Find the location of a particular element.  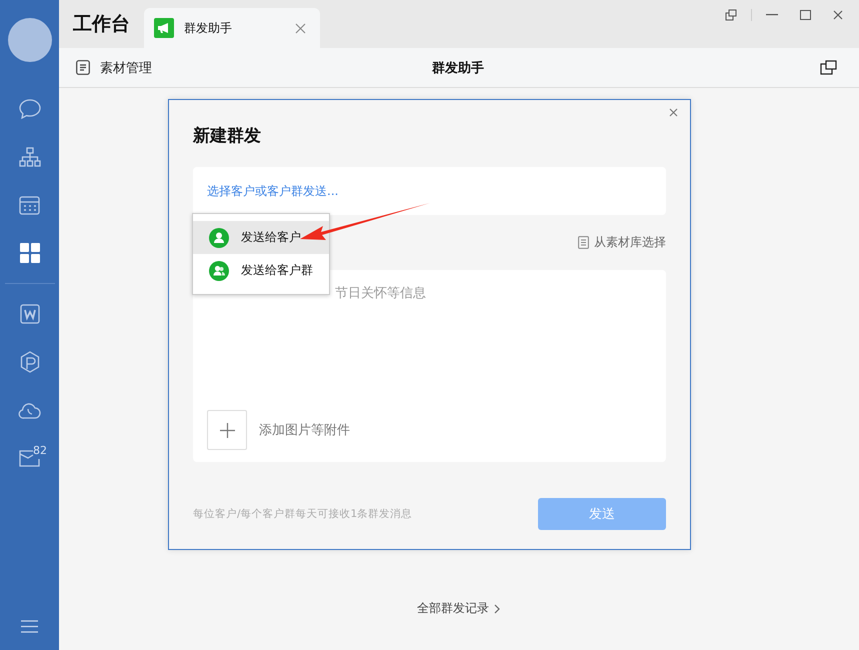

plus-icon is located at coordinates (227, 430).